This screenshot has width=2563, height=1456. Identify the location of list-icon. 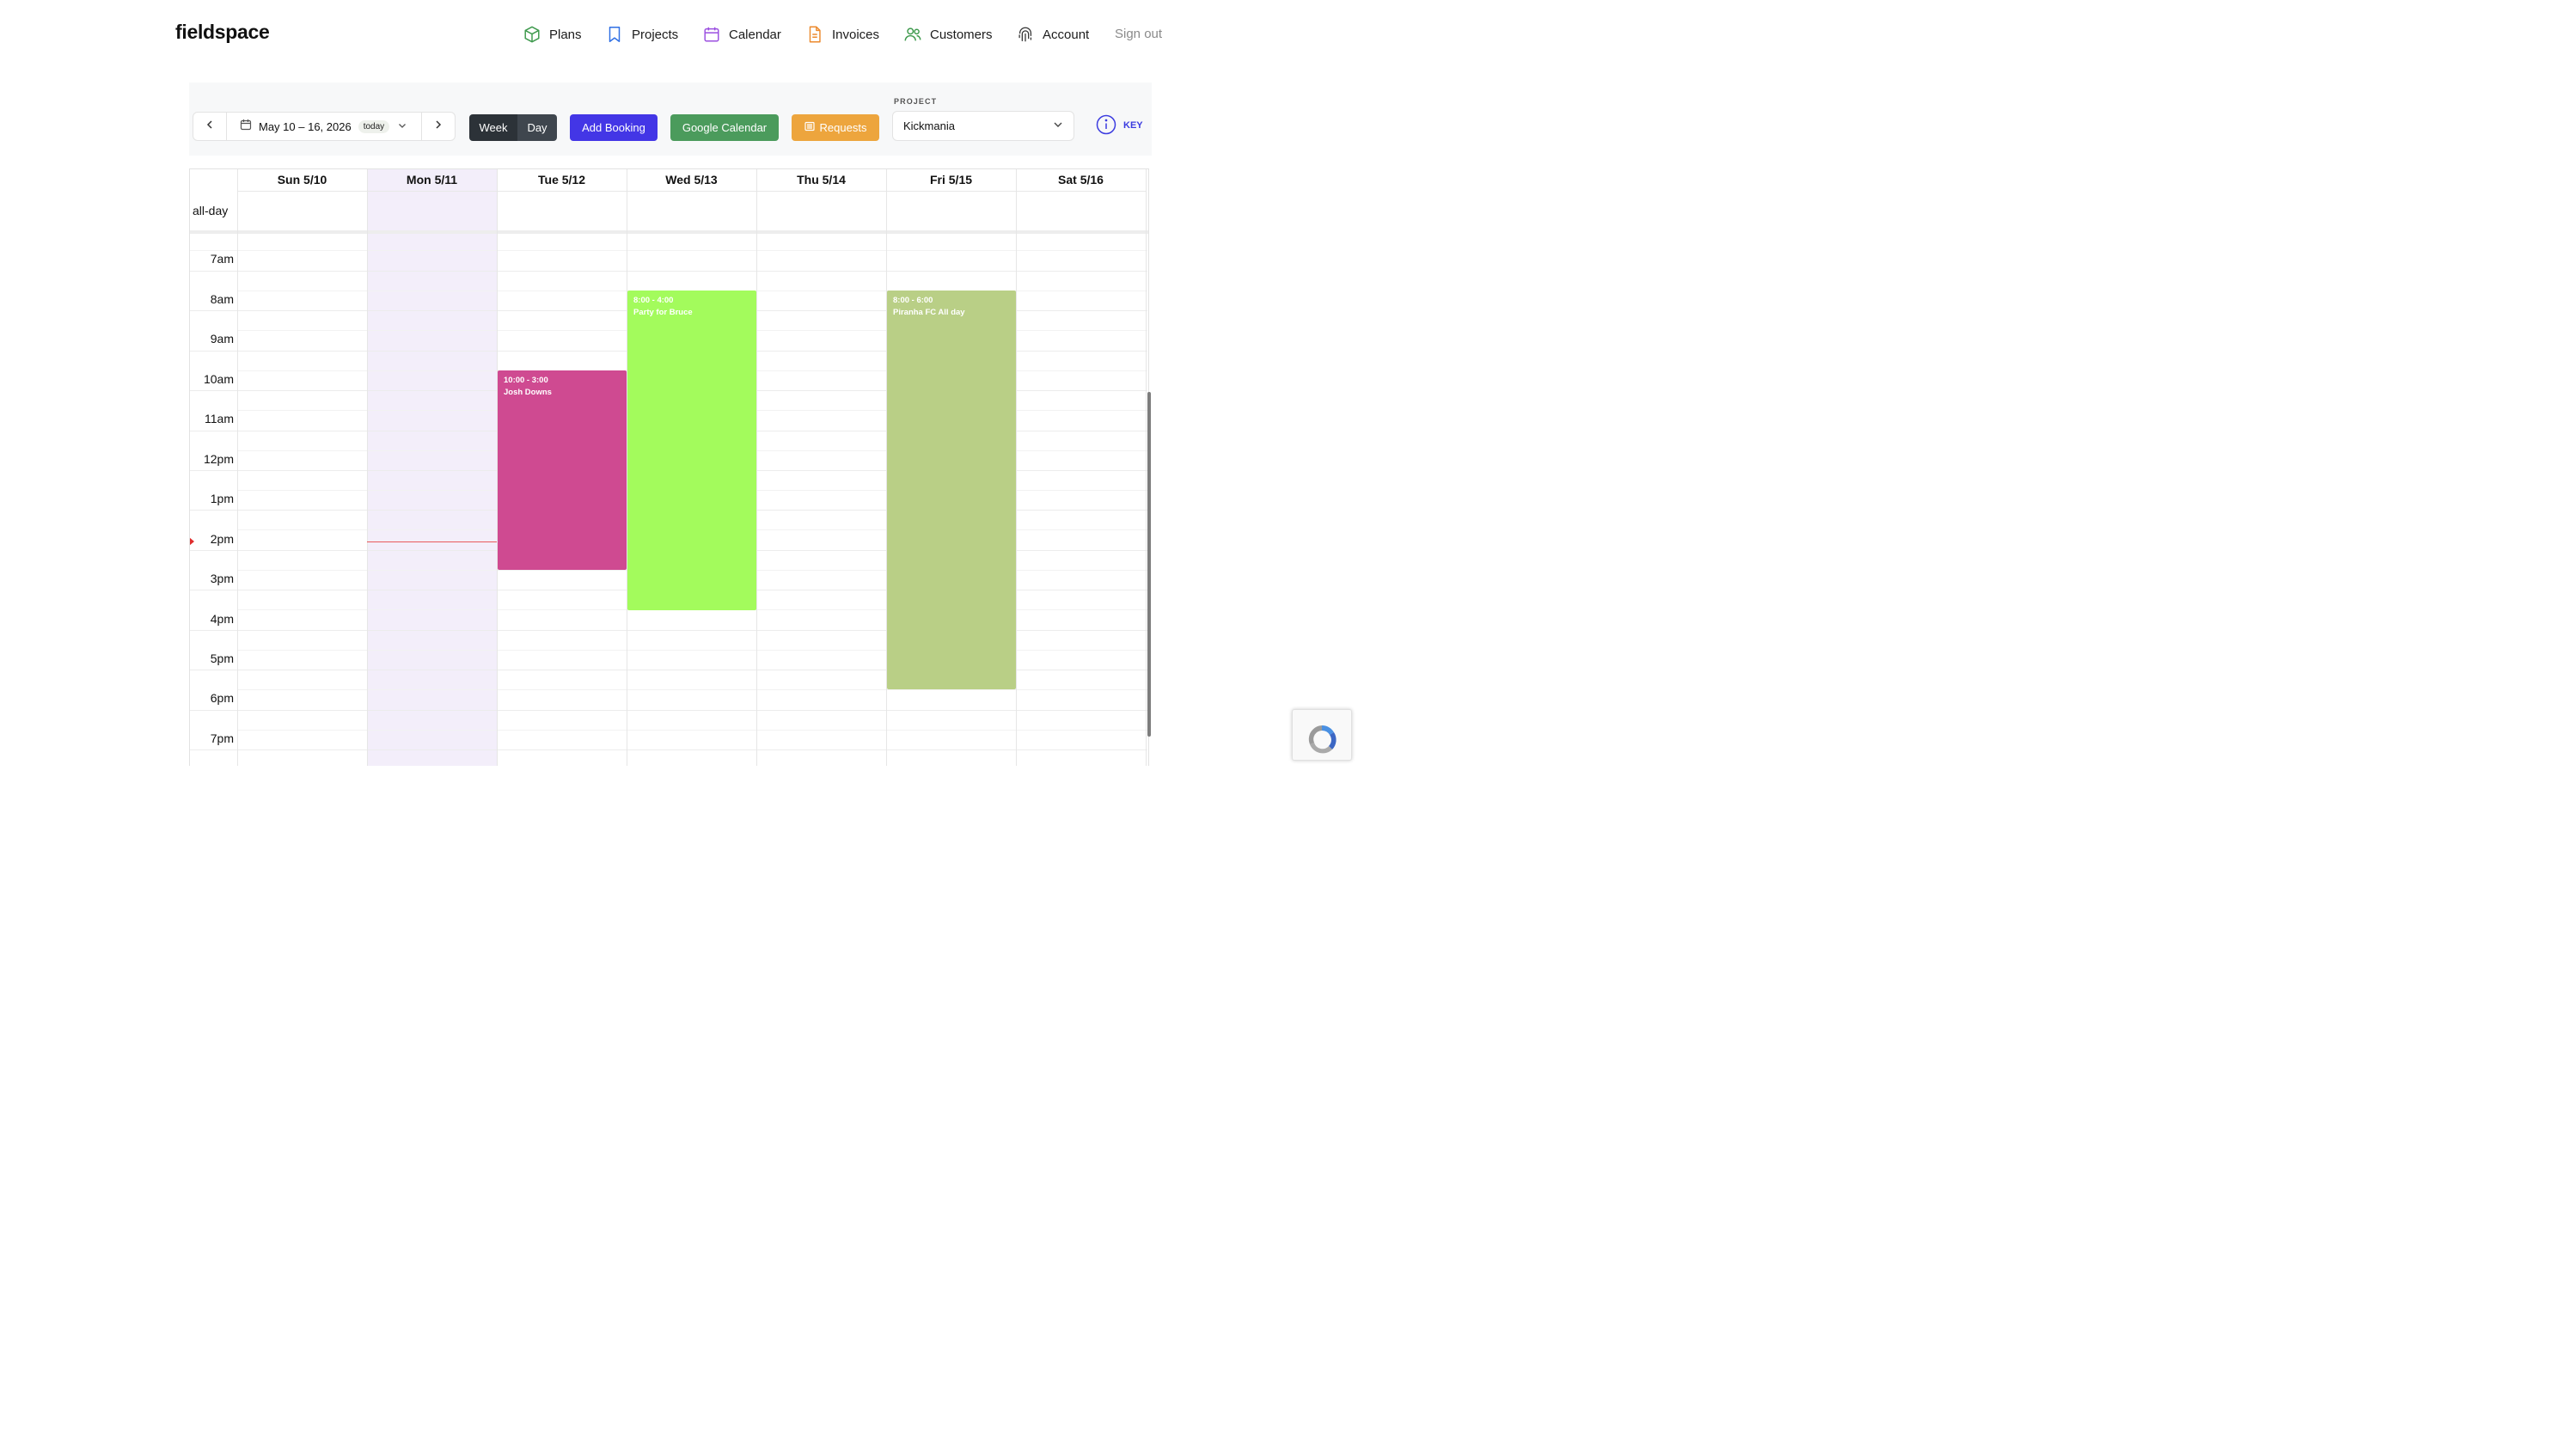
(809, 128).